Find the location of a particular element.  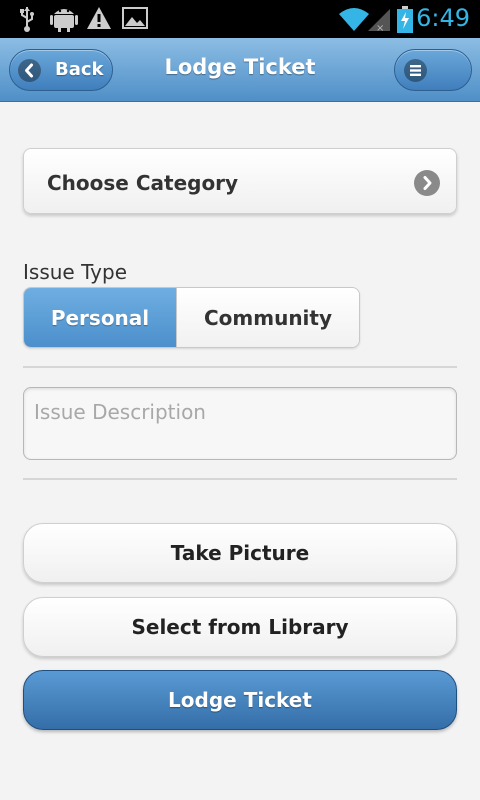

issue-type-community: Community is located at coordinates (267, 317).